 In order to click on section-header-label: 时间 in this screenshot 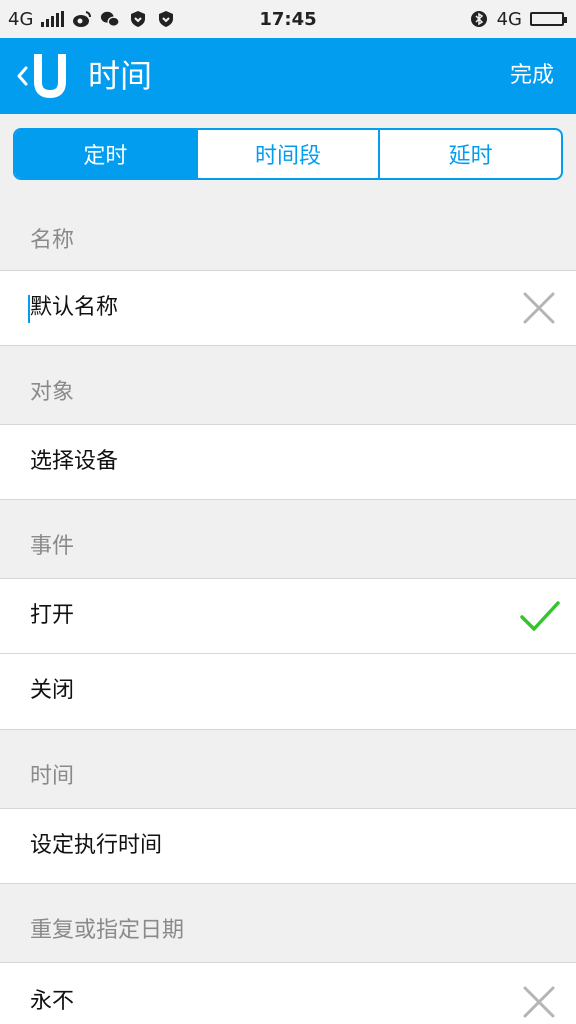, I will do `click(52, 776)`.